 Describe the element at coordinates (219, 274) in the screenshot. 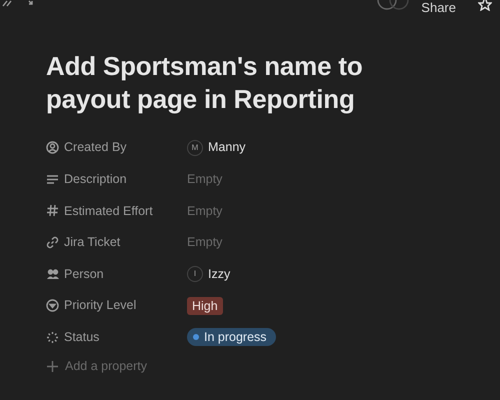

I see `person-name: Izzy` at that location.